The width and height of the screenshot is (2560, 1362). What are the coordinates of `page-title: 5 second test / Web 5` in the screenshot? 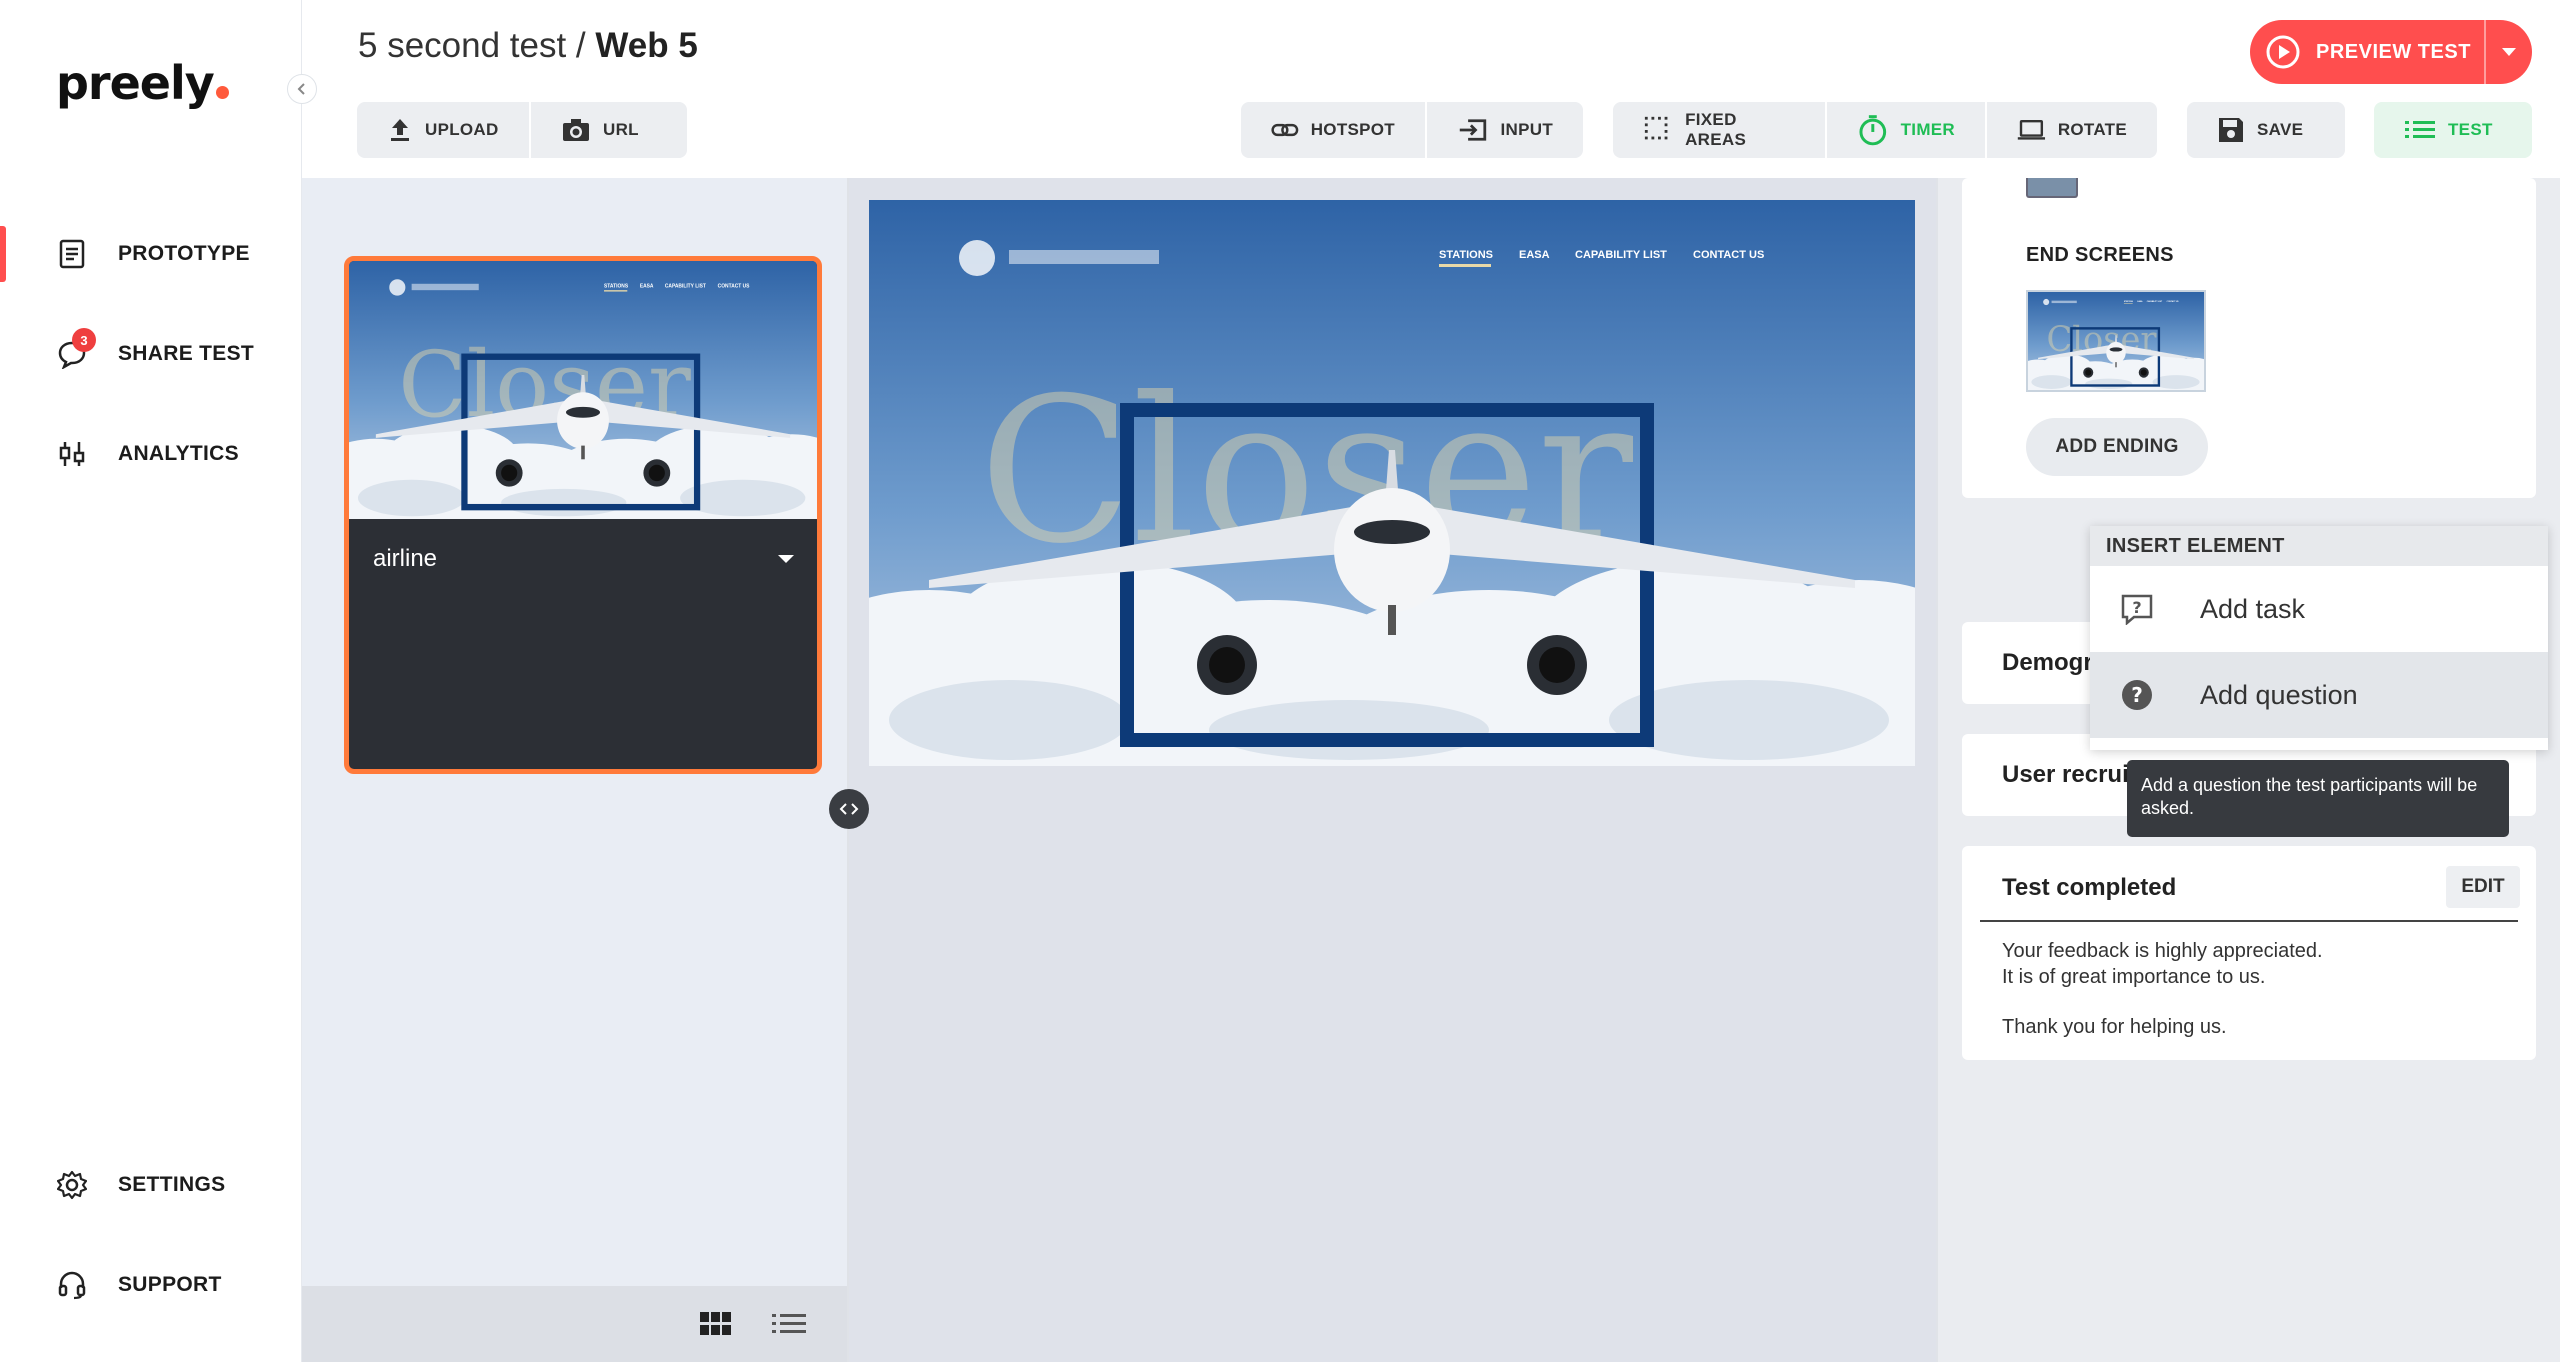 It's located at (528, 46).